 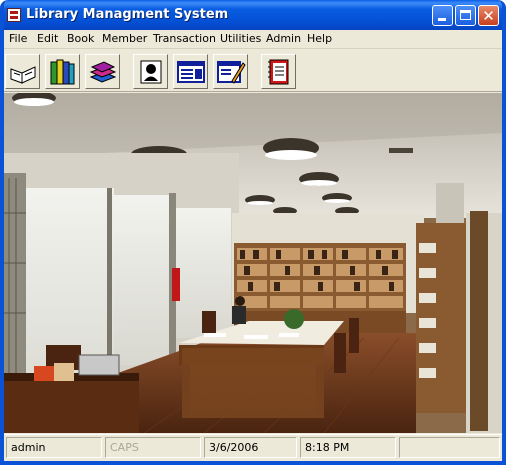 What do you see at coordinates (449, 447) in the screenshot?
I see `status-extra` at bounding box center [449, 447].